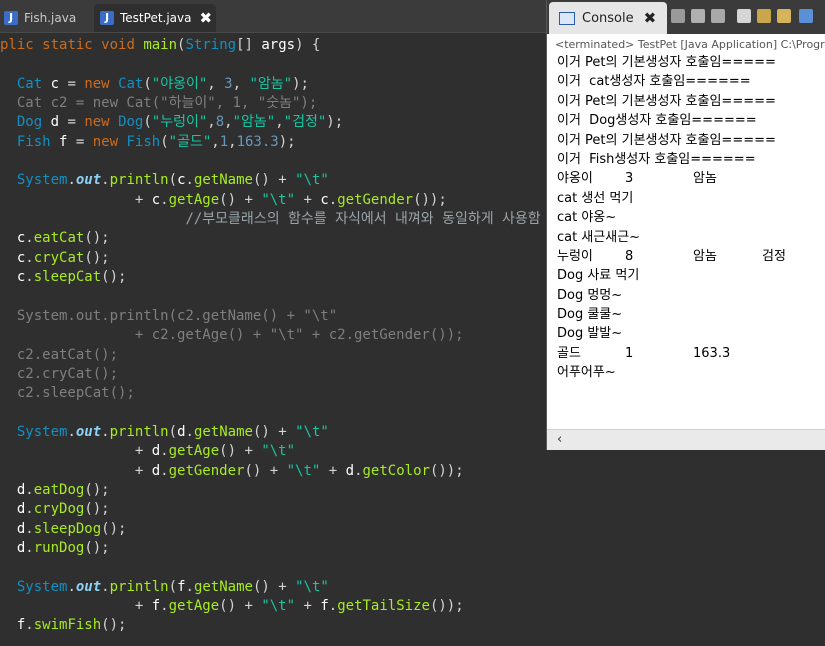  I want to click on console-line: 이거 cat생성자 호출임======, so click(654, 82).